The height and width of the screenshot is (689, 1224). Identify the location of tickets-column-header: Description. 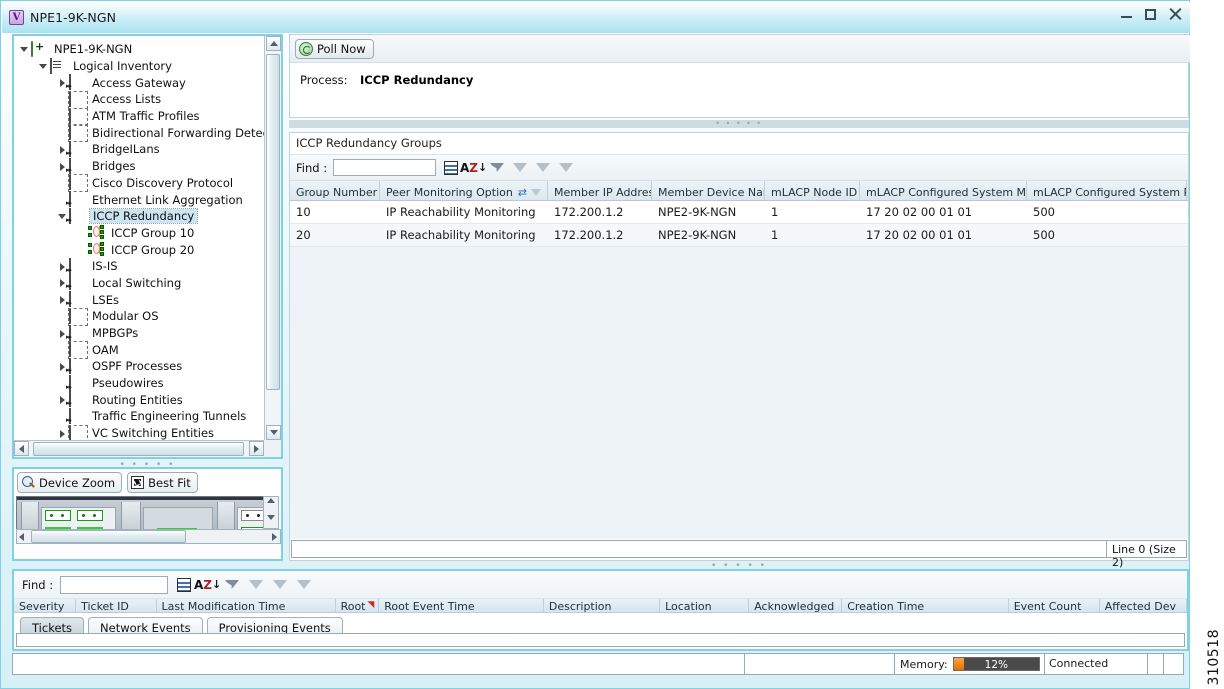
(602, 605).